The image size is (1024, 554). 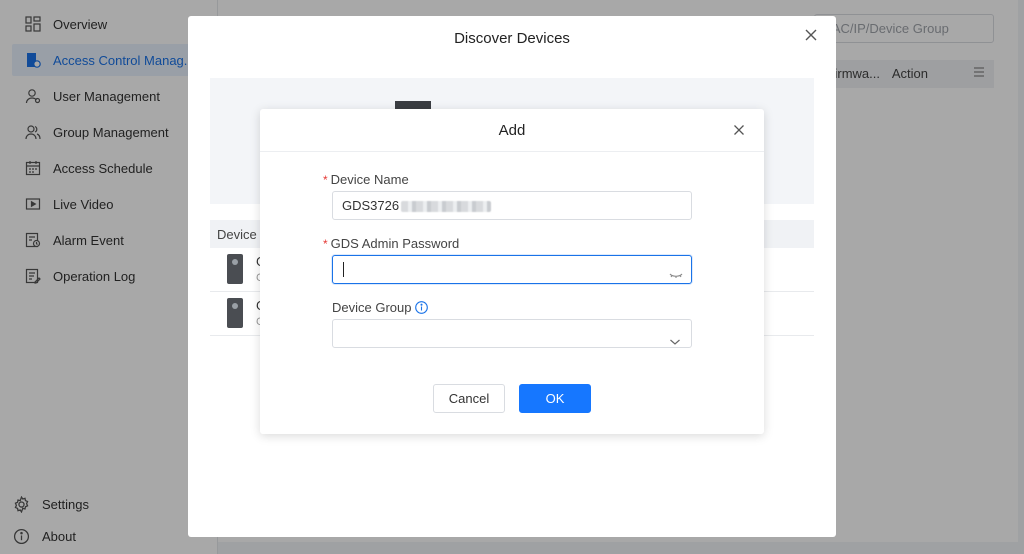 I want to click on password-label-text: GDS Admin Password, so click(x=395, y=243).